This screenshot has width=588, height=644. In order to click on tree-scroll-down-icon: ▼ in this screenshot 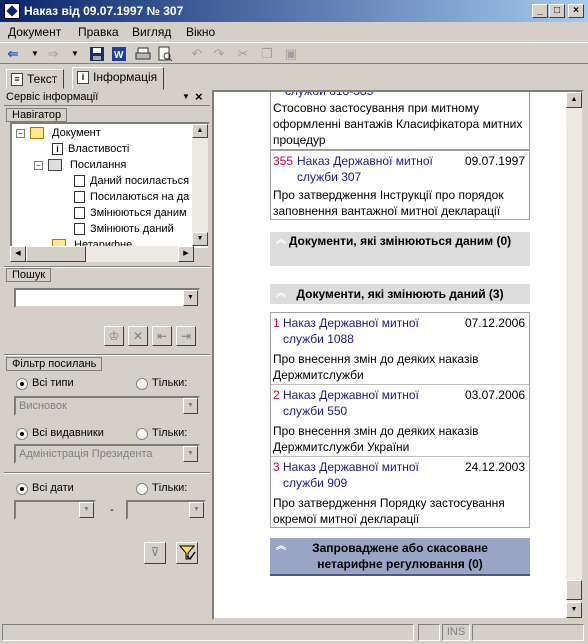, I will do `click(200, 239)`.